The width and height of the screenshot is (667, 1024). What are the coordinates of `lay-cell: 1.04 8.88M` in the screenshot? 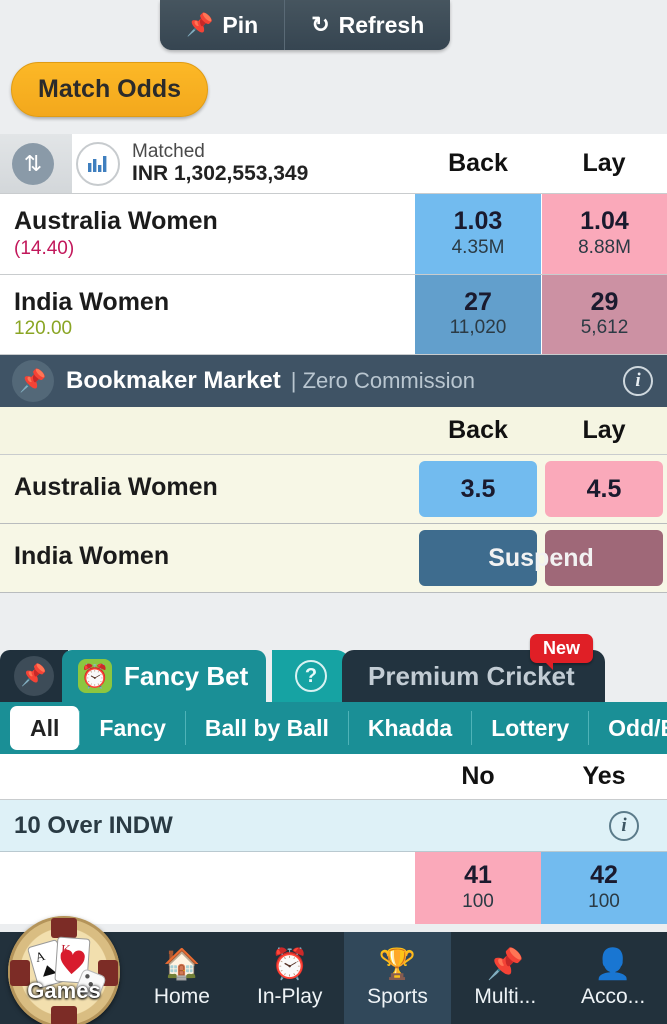 It's located at (604, 234).